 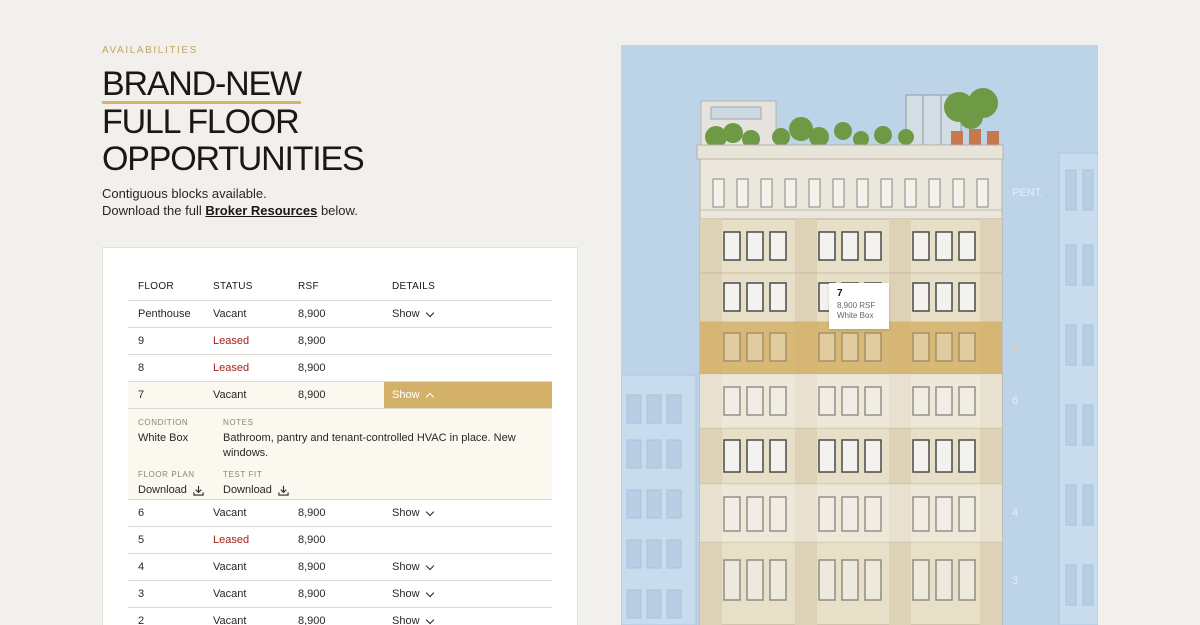 I want to click on intro-line-1: Contiguous blocks available., so click(x=184, y=193).